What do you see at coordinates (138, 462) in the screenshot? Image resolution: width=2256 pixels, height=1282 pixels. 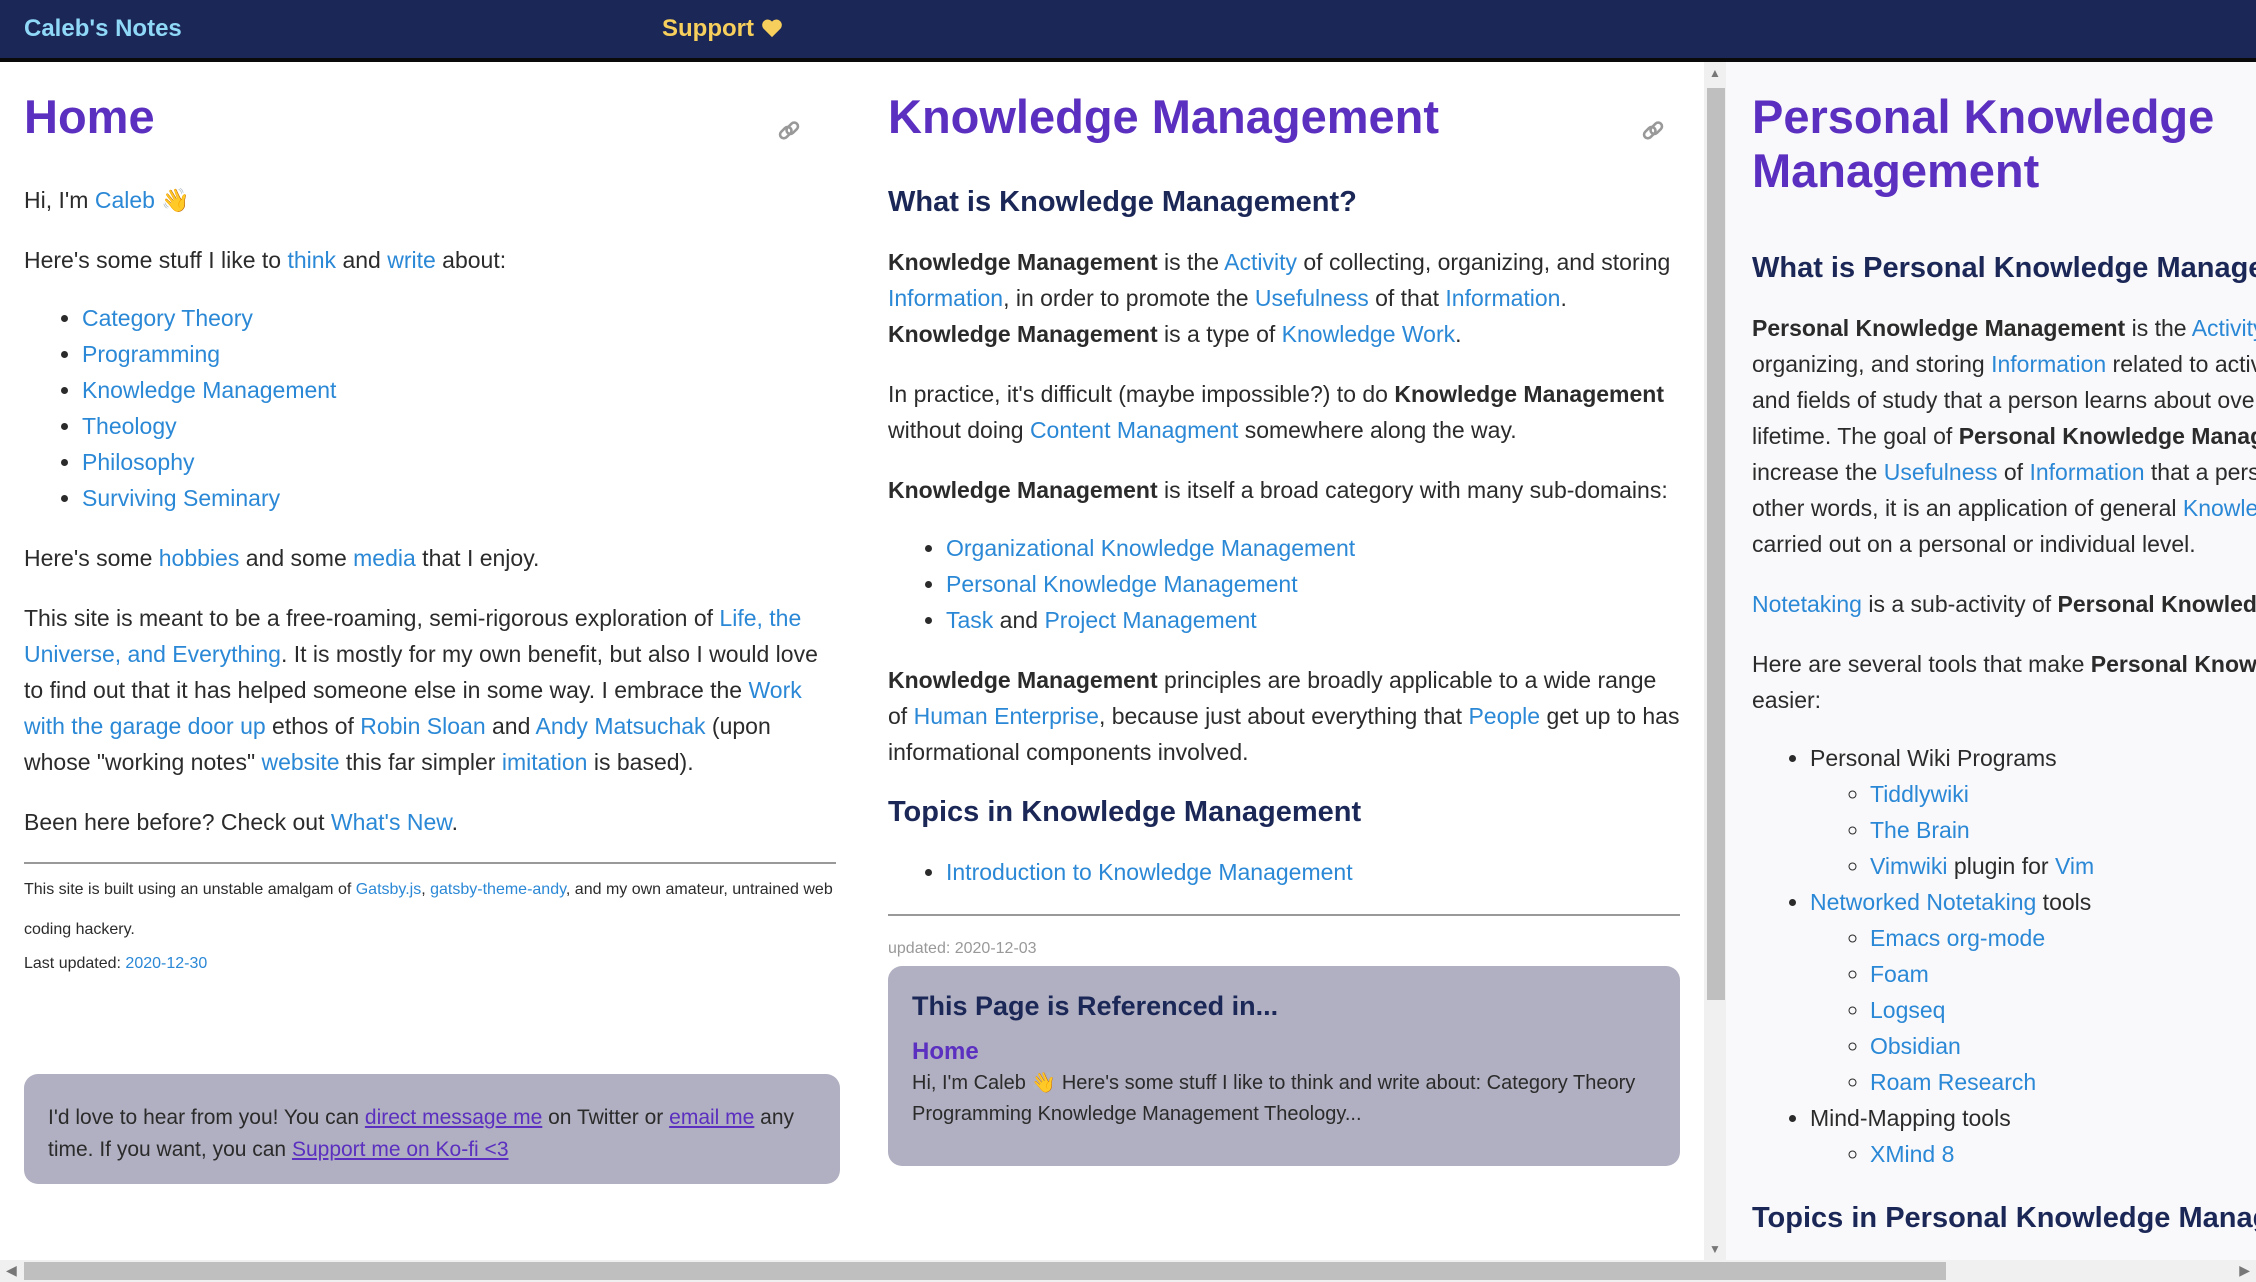 I see `topic-link: Philosophy` at bounding box center [138, 462].